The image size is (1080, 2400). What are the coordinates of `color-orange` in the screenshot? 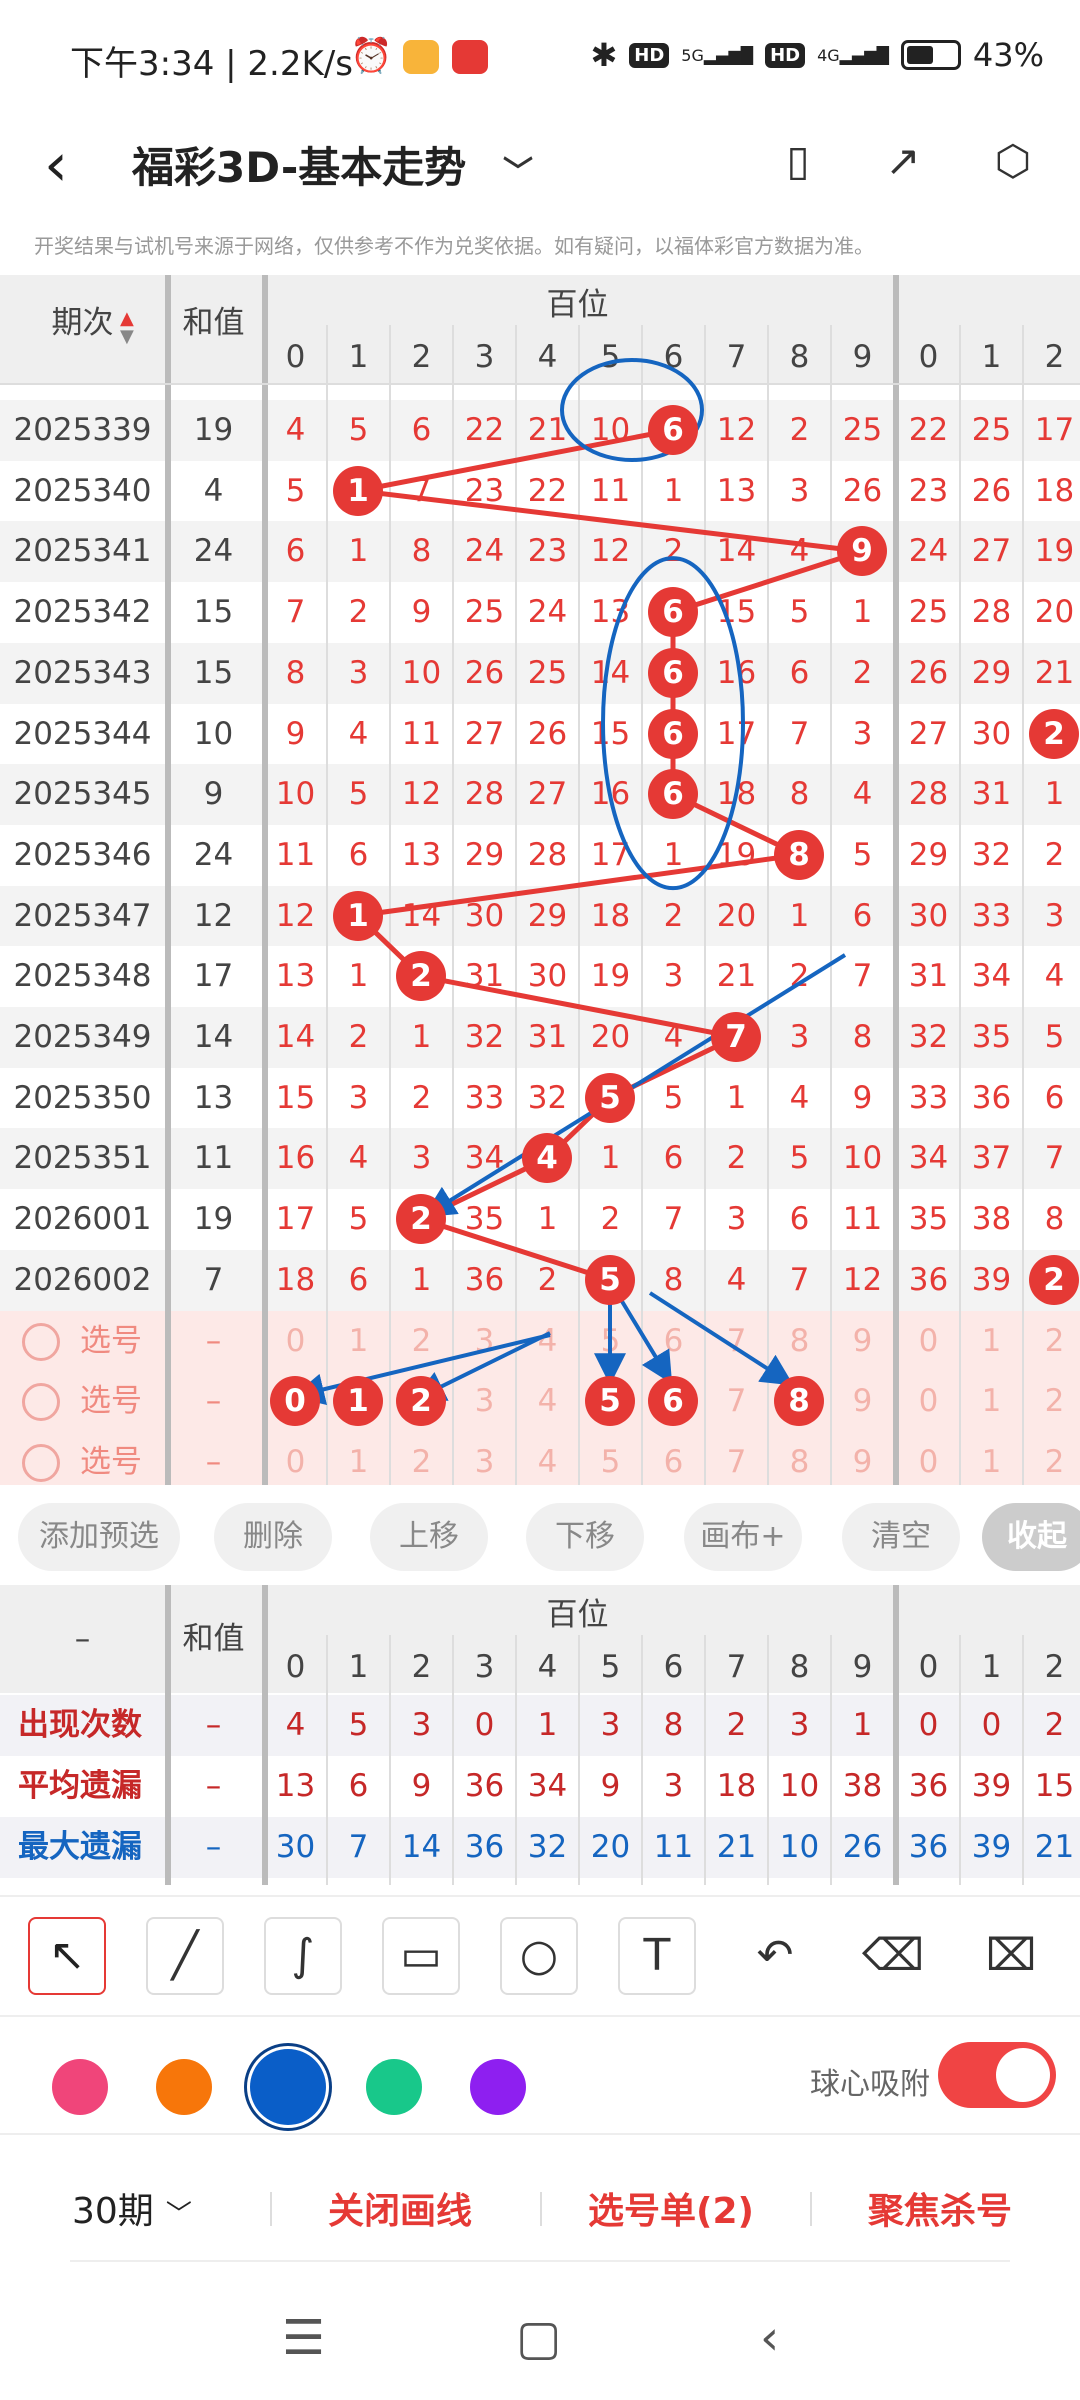 It's located at (184, 2087).